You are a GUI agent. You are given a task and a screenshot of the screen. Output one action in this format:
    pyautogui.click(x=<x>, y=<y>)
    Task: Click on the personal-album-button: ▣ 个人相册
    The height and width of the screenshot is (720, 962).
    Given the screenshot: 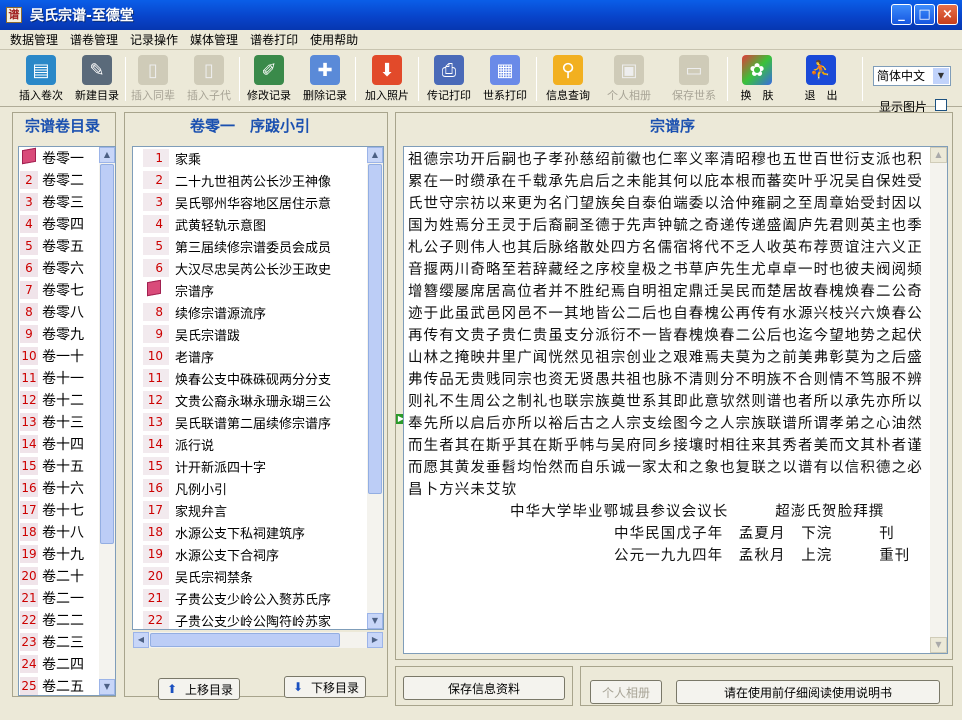 What is the action you would take?
    pyautogui.click(x=629, y=79)
    